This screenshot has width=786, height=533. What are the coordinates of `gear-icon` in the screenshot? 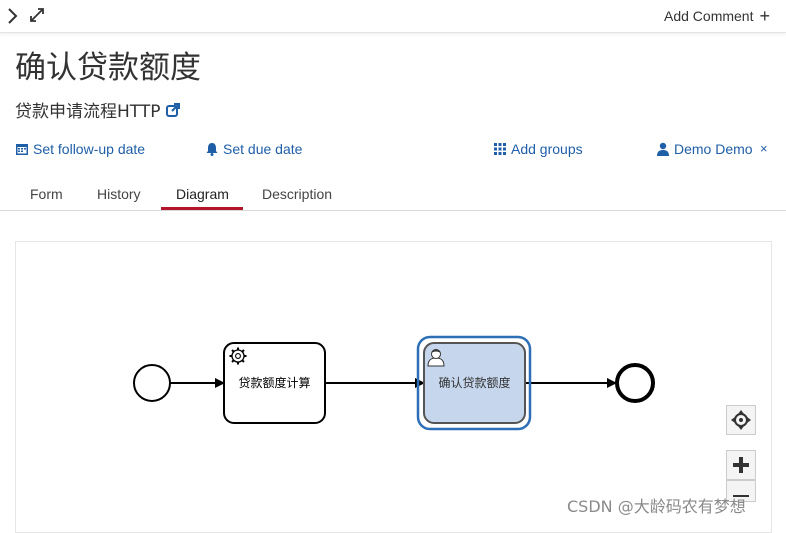 It's located at (238, 356).